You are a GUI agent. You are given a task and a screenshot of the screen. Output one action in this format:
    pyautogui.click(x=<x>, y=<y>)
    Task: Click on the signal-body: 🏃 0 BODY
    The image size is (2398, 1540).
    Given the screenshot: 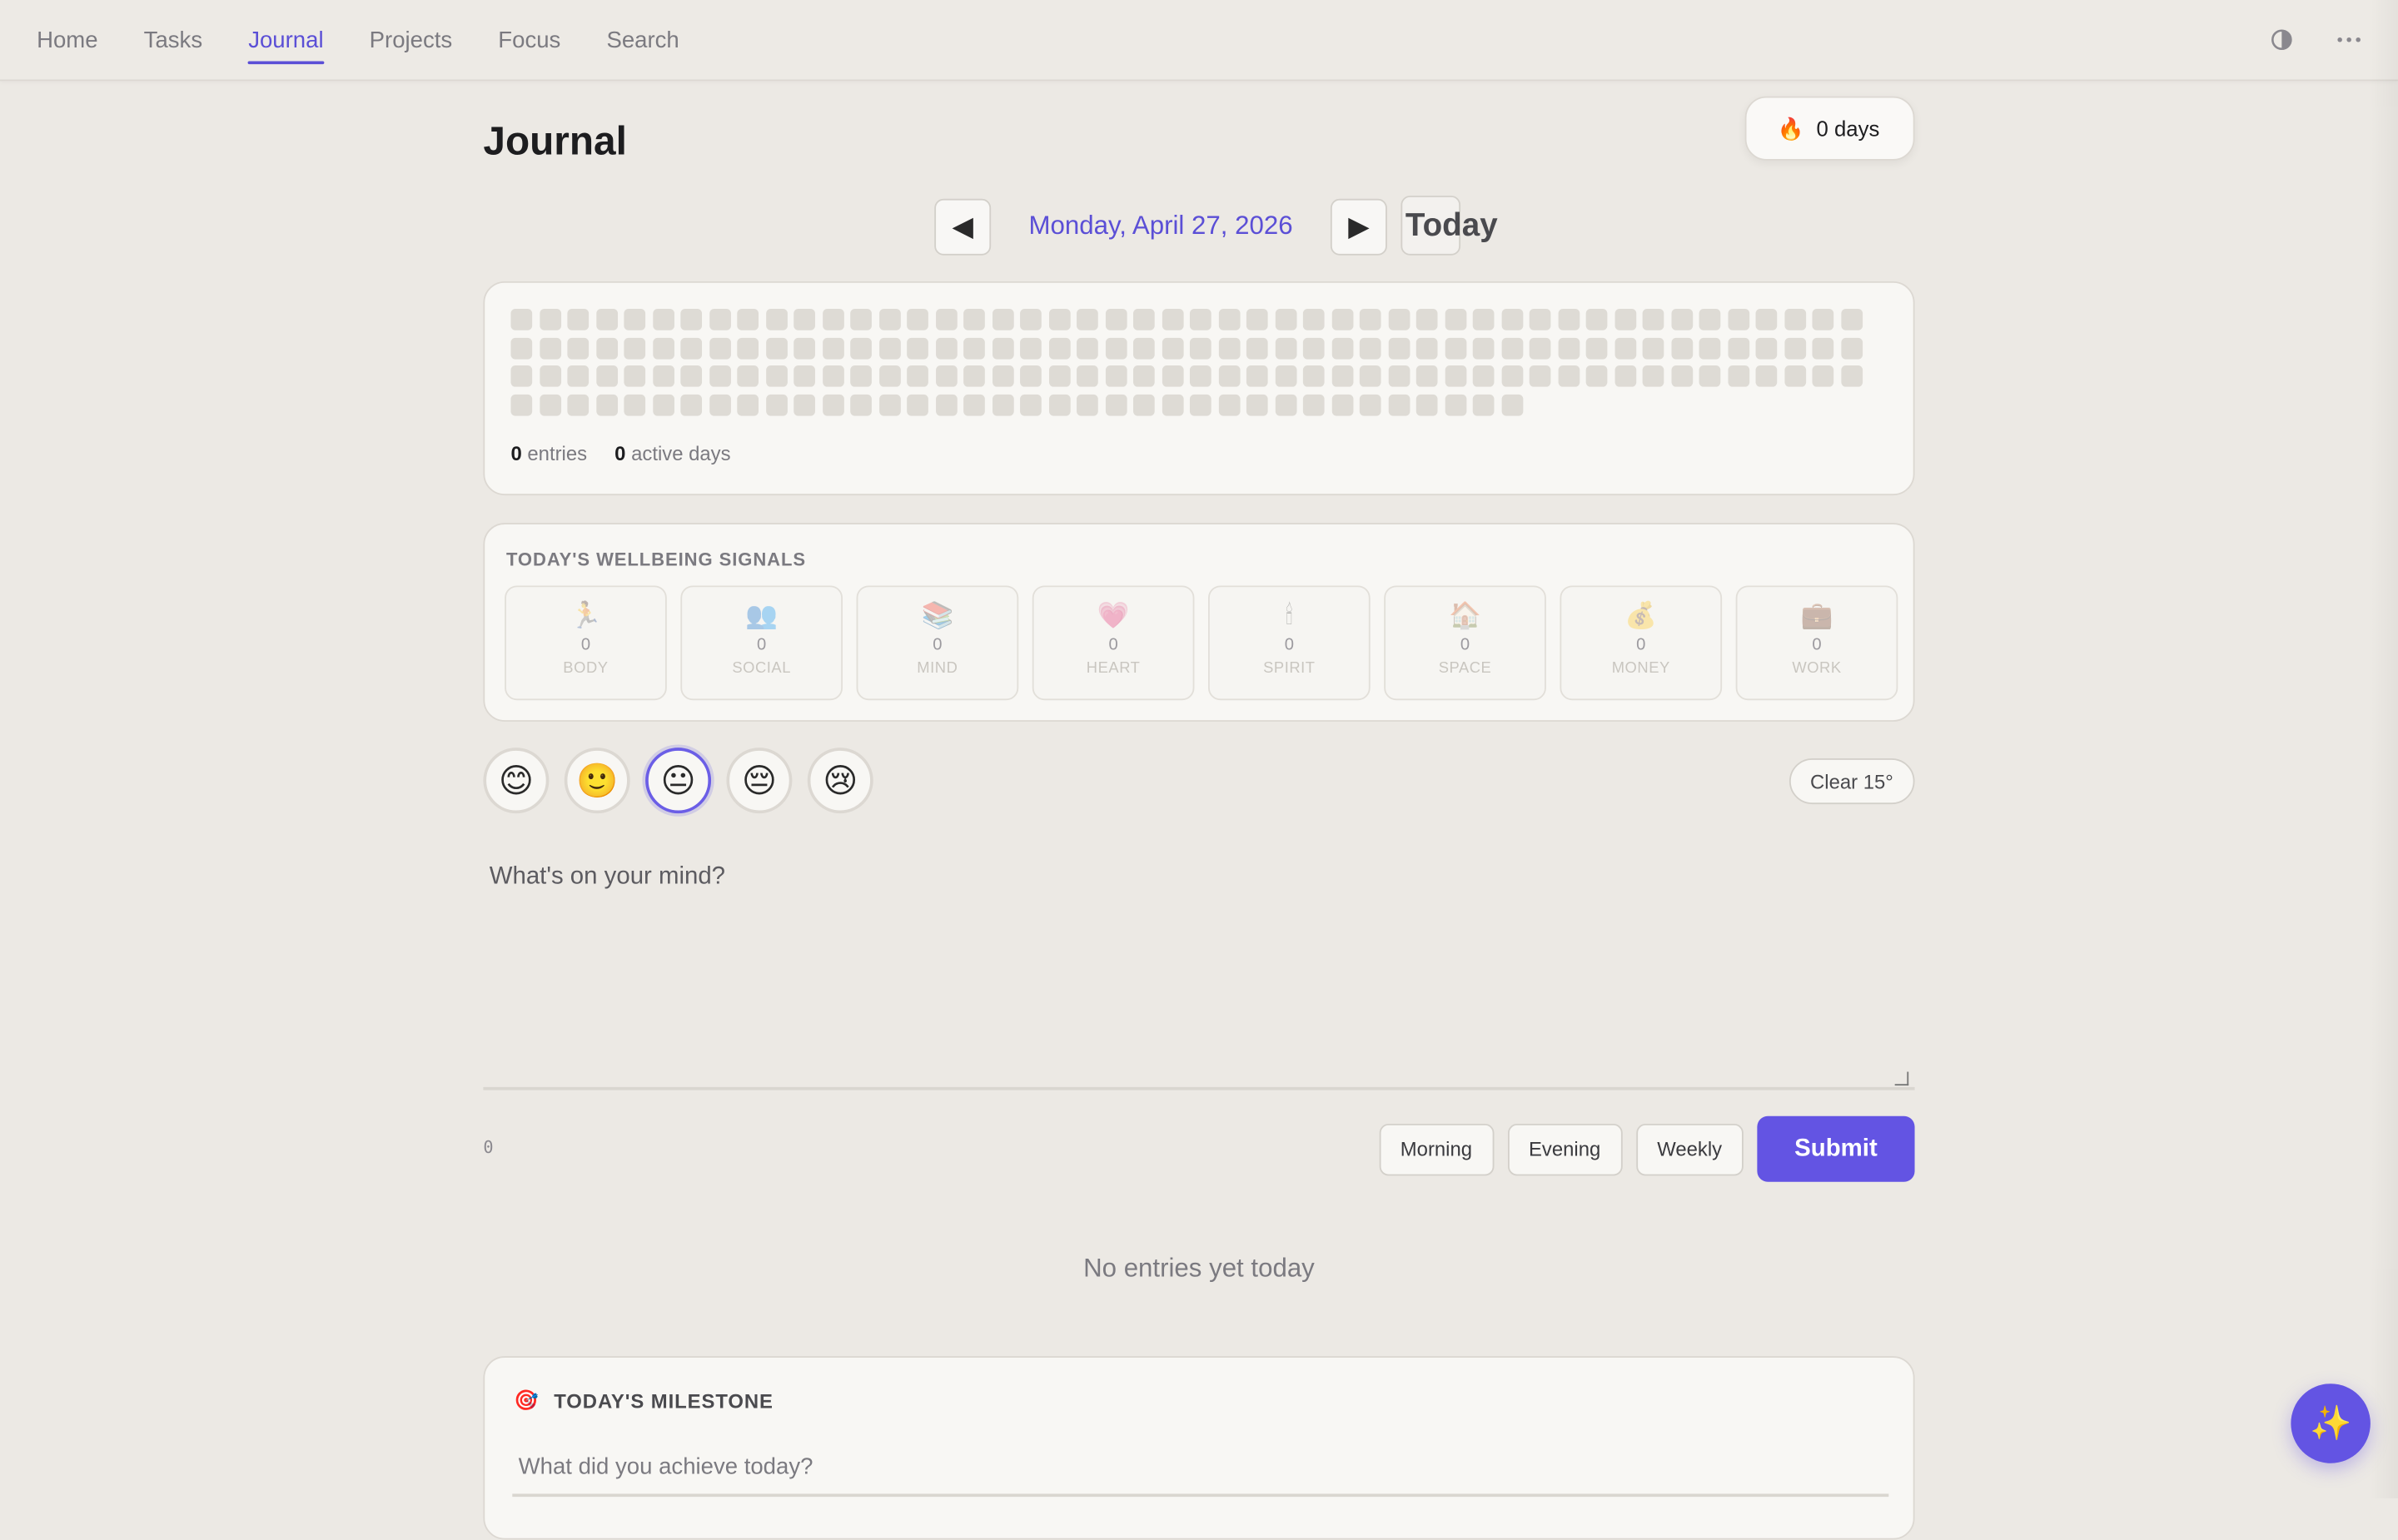 What is the action you would take?
    pyautogui.click(x=586, y=643)
    